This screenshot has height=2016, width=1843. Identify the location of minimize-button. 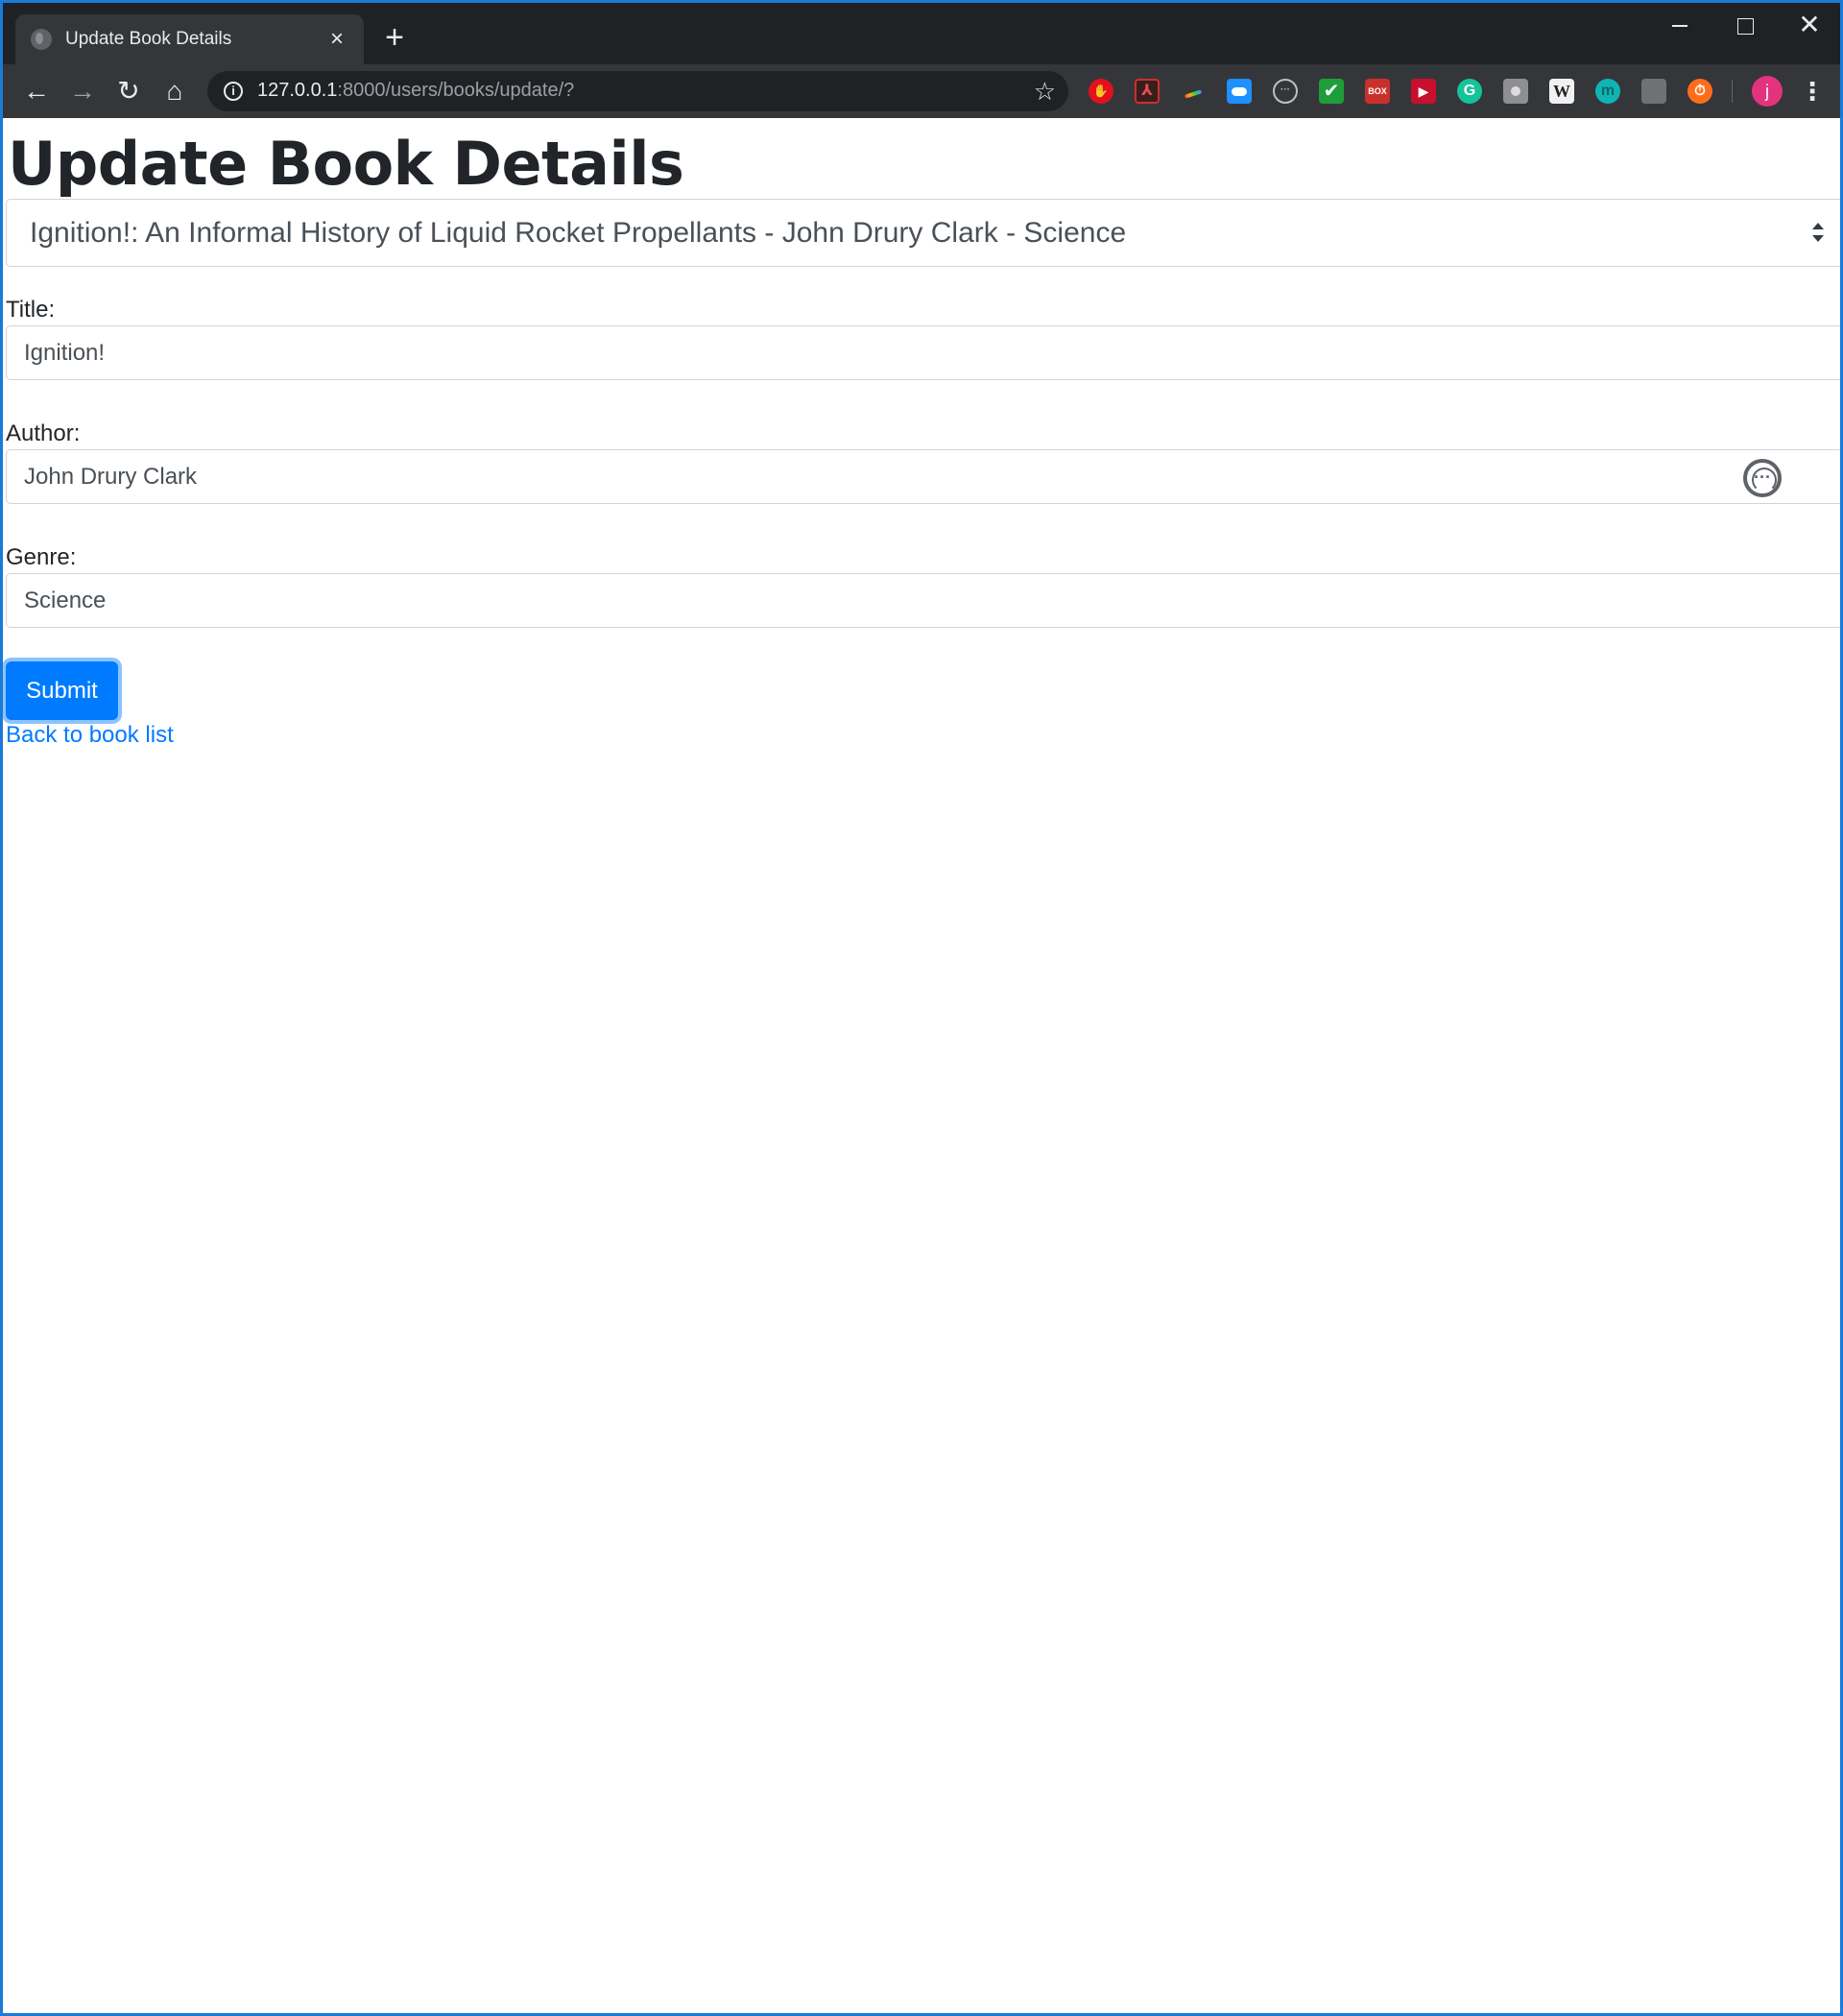
(1679, 26).